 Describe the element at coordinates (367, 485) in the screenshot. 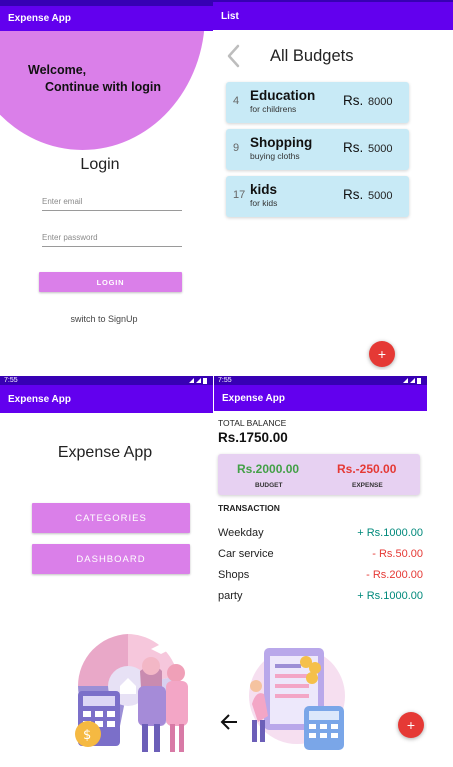

I see `expense-label: EXPENSE` at that location.